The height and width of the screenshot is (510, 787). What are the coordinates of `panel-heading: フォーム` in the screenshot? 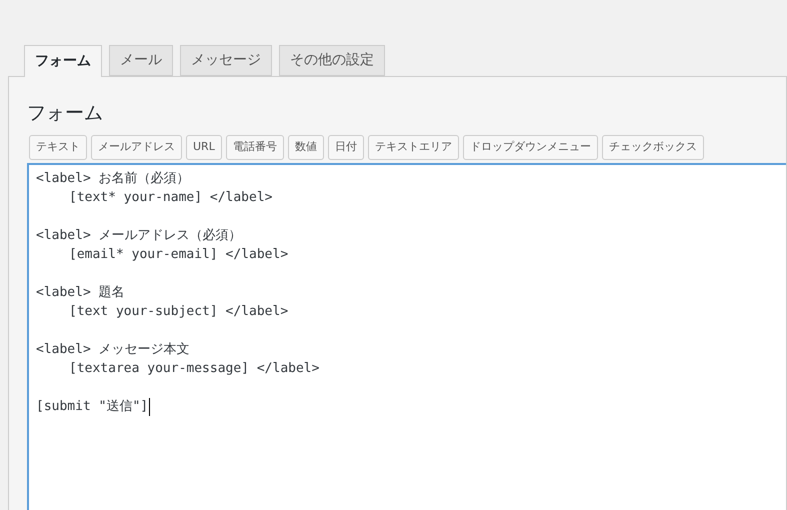 It's located at (65, 113).